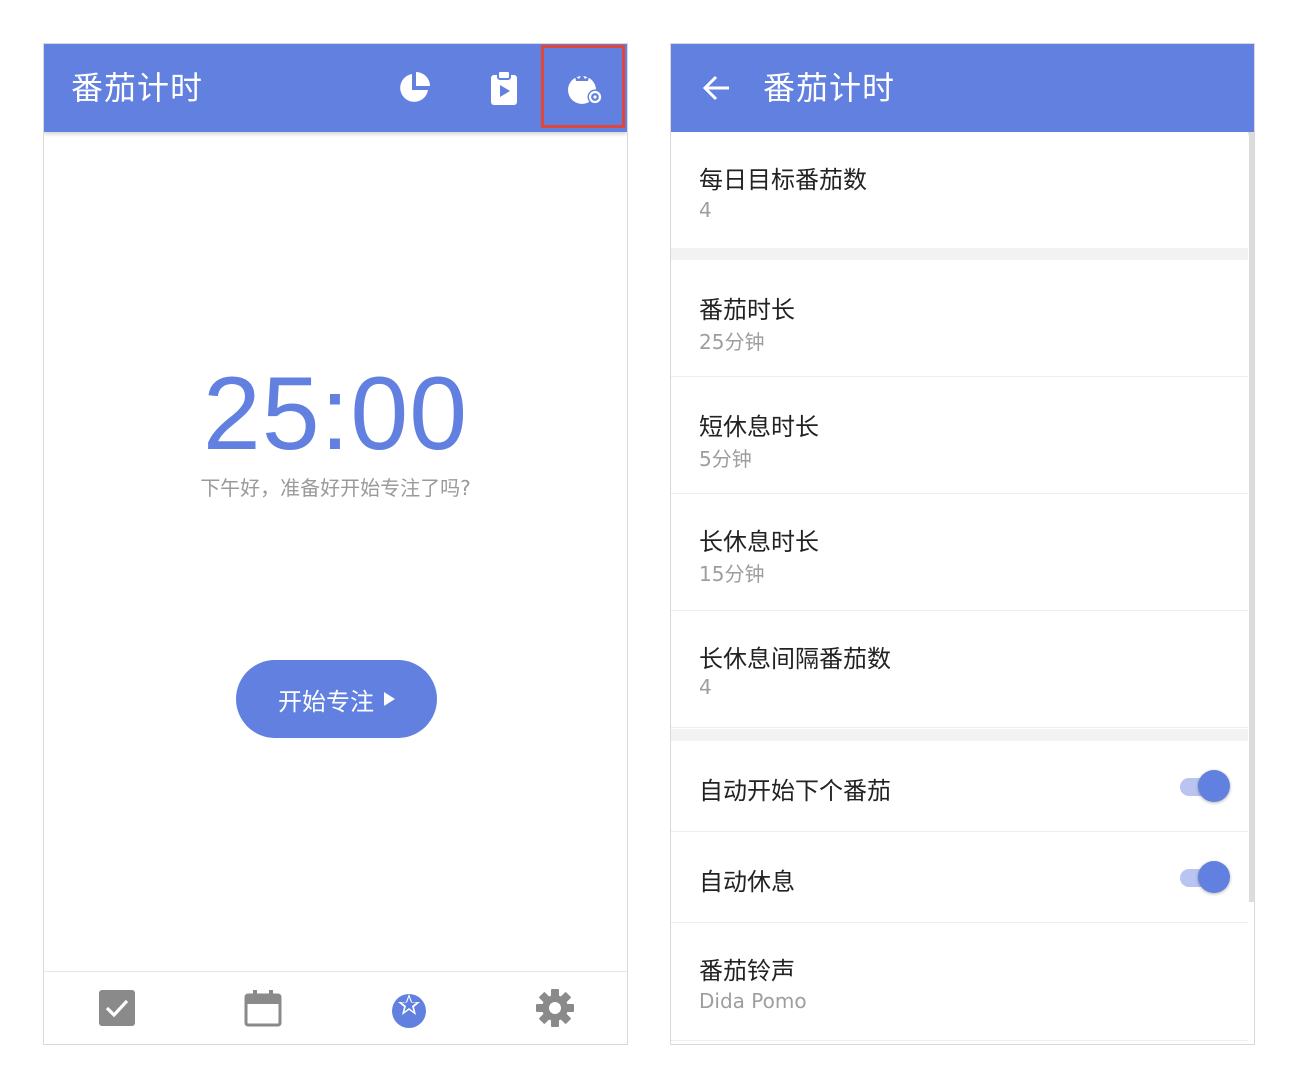  I want to click on setting-value: Dida Pomo, so click(753, 1001).